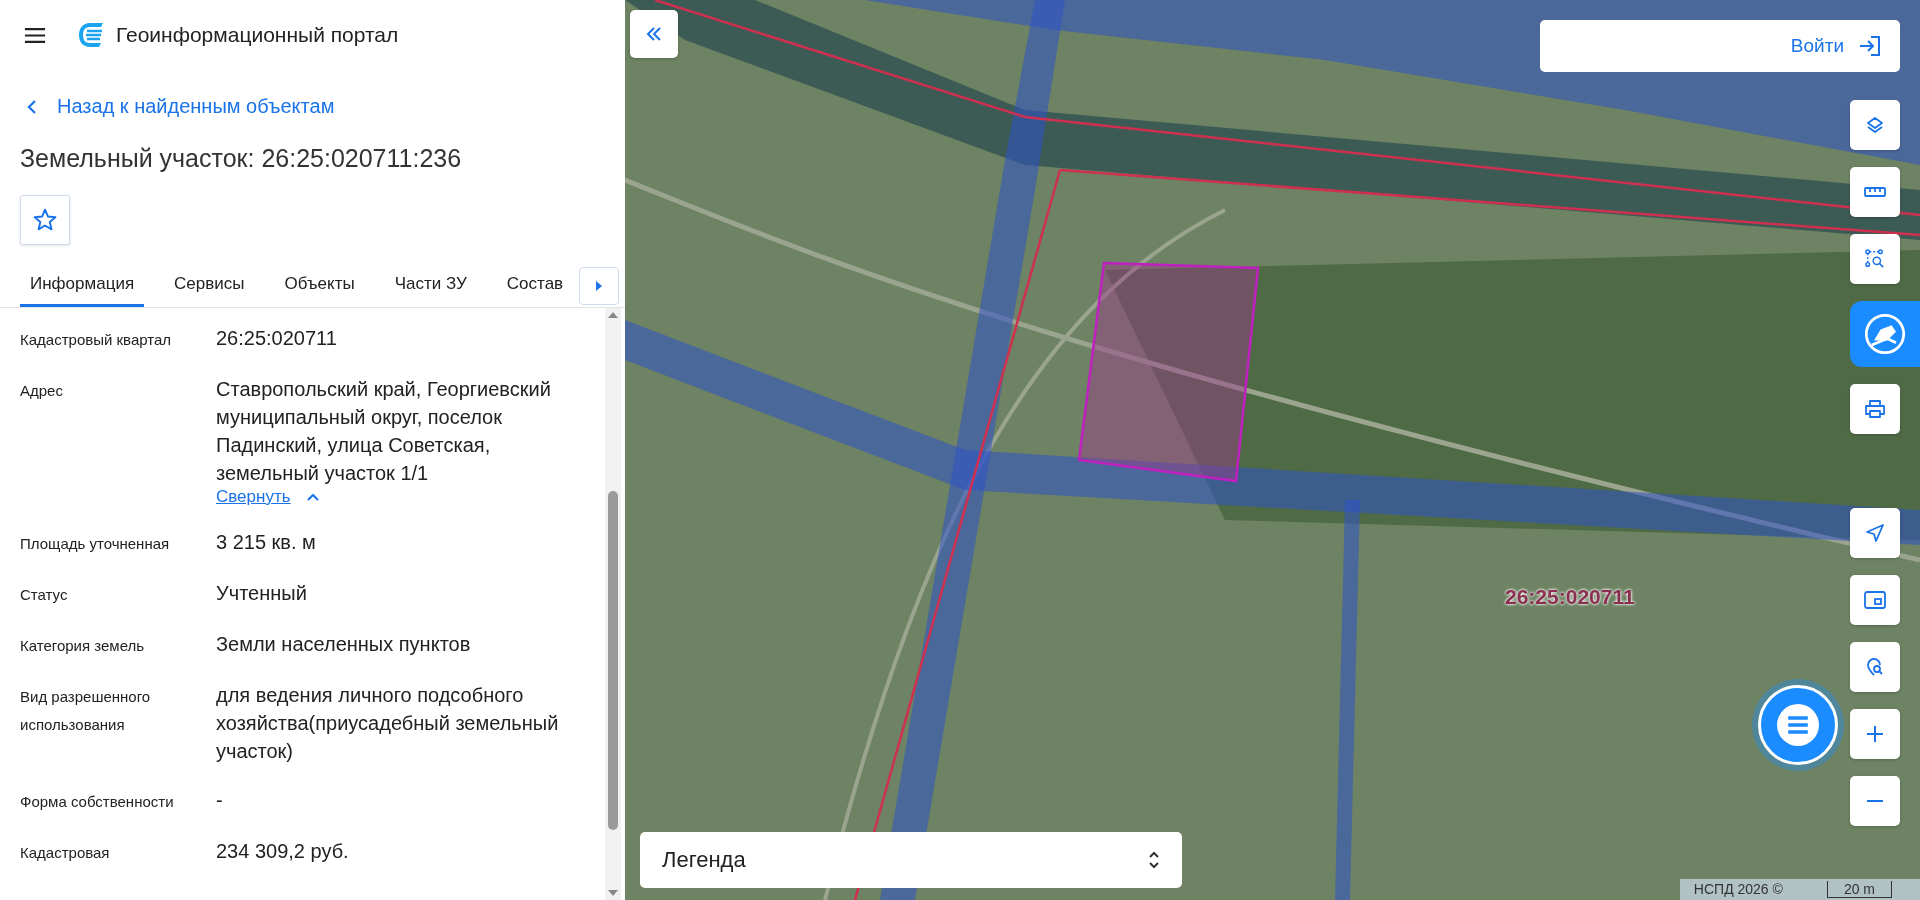 The image size is (1920, 900). Describe the element at coordinates (1570, 597) in the screenshot. I see `quarter-label: 26:25:020711` at that location.